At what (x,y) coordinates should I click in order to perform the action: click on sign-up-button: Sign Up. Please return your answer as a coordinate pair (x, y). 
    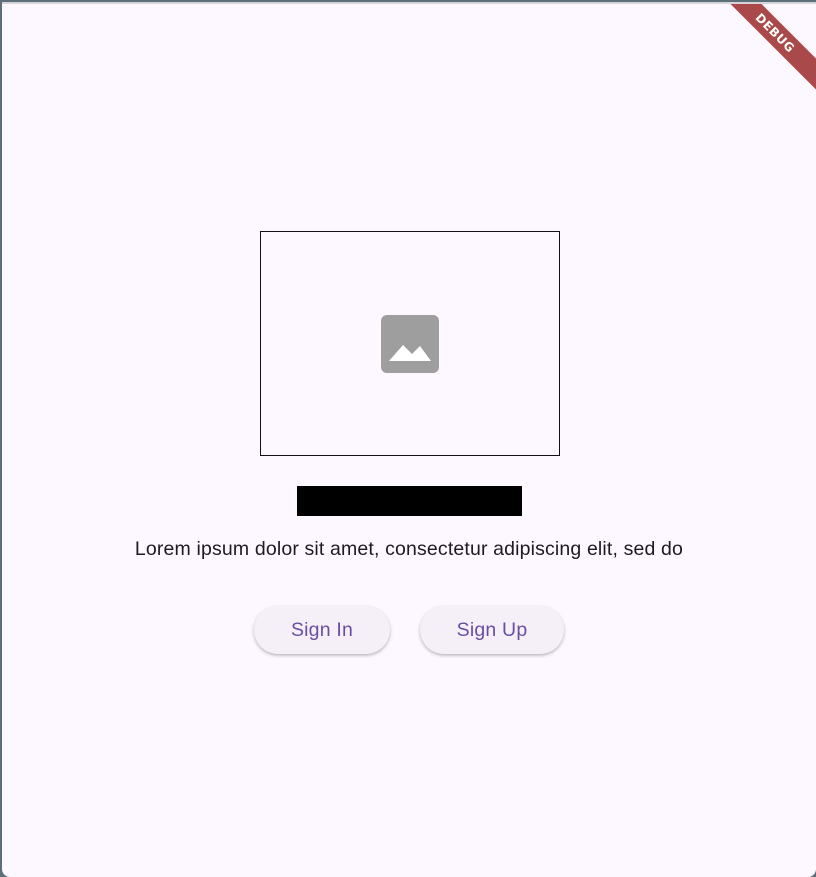
    Looking at the image, I should click on (492, 630).